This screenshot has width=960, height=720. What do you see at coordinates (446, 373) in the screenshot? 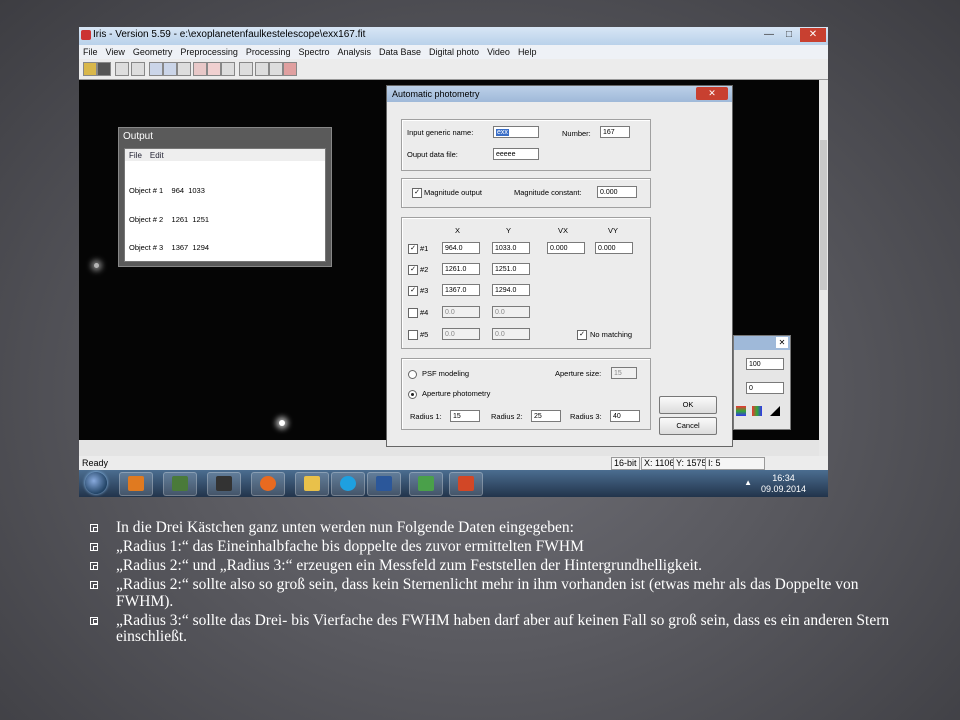
I see `psf-modeling-label: PSF modeling` at bounding box center [446, 373].